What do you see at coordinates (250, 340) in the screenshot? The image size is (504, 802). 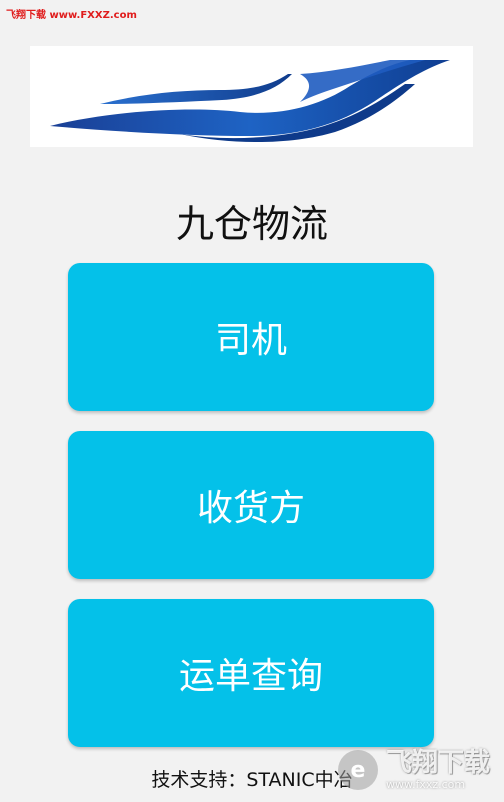 I see `driver-button-label: 司机` at bounding box center [250, 340].